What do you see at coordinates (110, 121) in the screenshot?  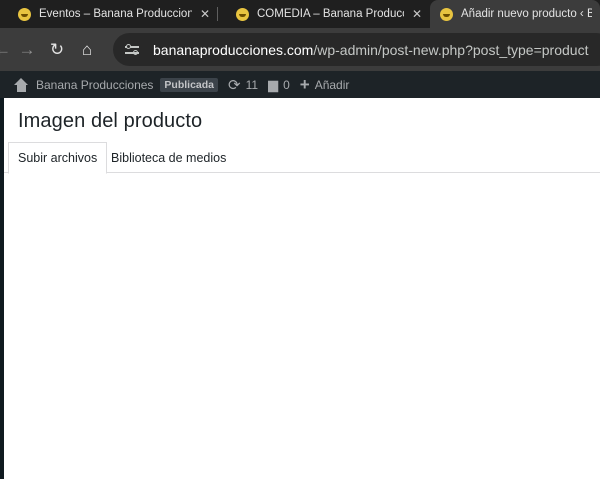 I see `modal-title: Imagen del producto` at bounding box center [110, 121].